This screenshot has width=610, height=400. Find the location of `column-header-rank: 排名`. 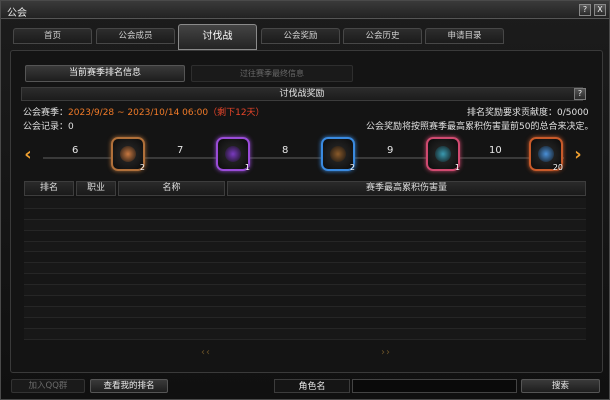

column-header-rank: 排名 is located at coordinates (49, 188).